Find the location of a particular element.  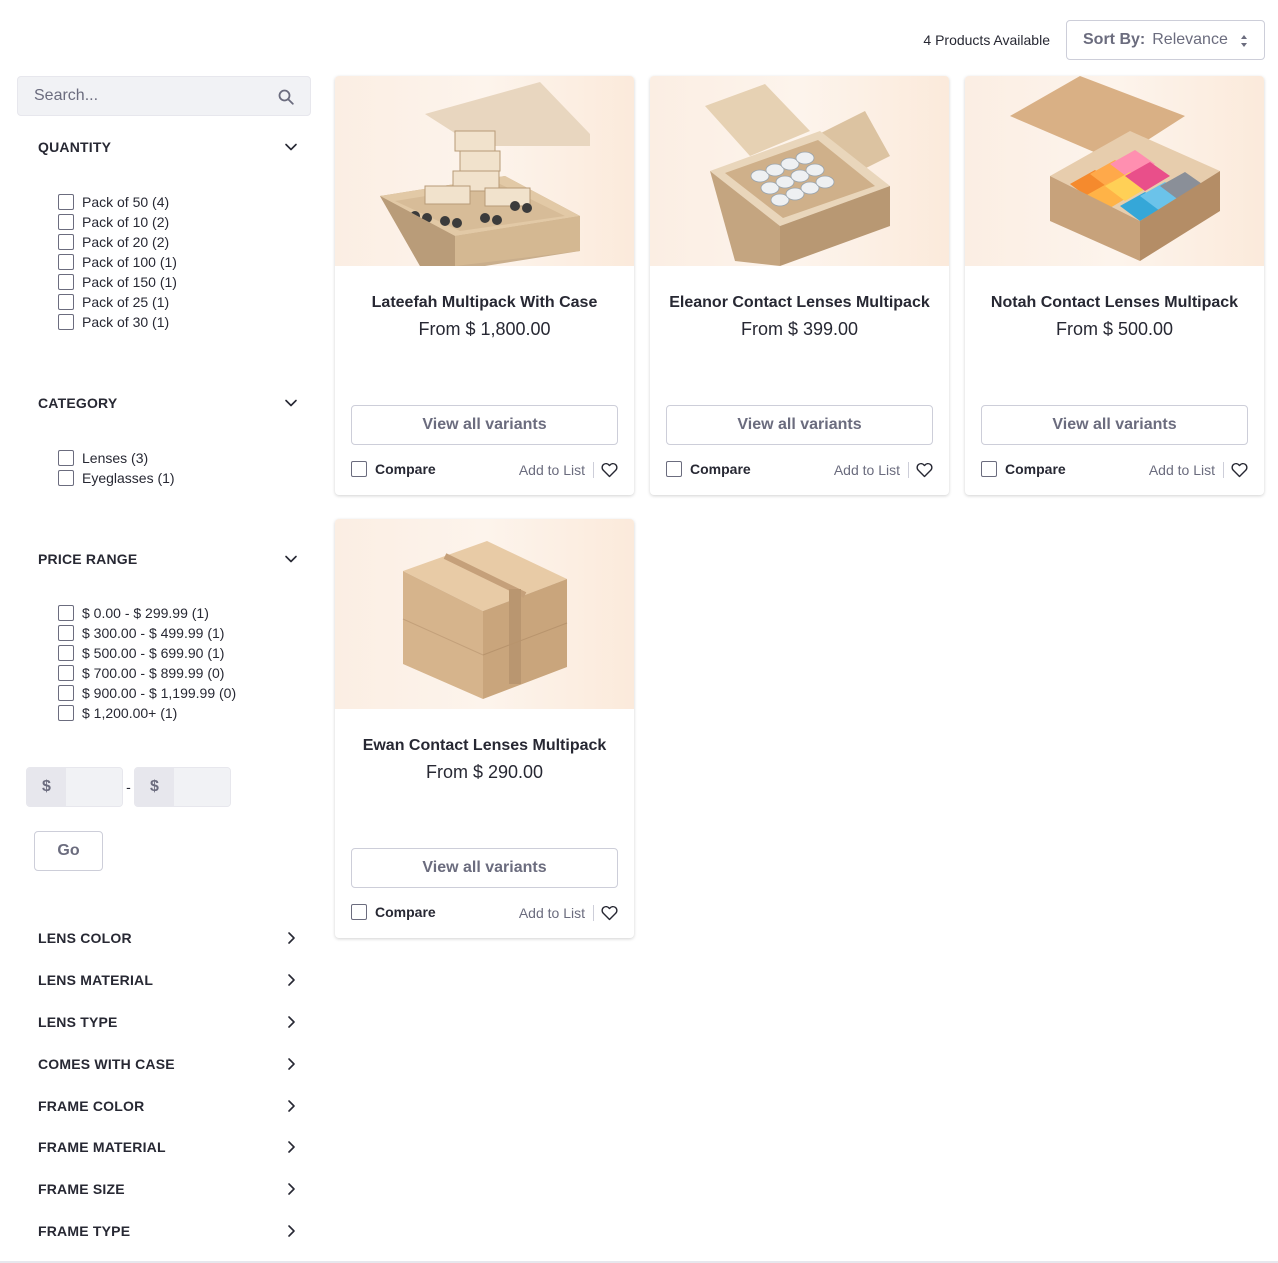

product-name: Notah Contact Lenses Multipack is located at coordinates (1114, 303).